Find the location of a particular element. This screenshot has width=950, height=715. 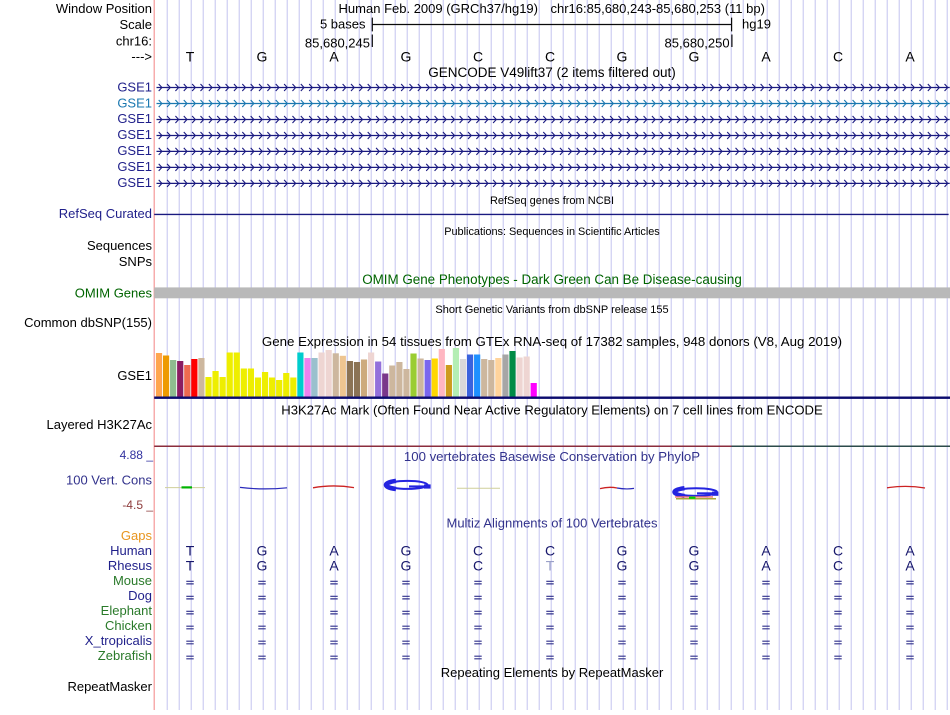

svg-text: Gaps is located at coordinates (137, 535).